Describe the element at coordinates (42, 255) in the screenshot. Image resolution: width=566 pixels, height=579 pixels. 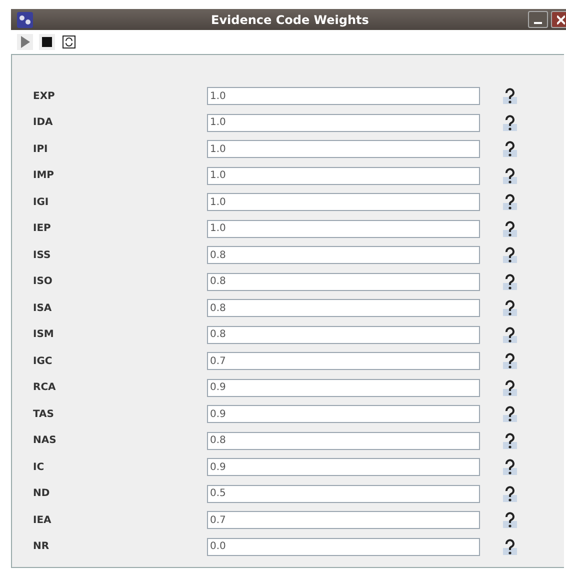
I see `code-label: ISS` at that location.